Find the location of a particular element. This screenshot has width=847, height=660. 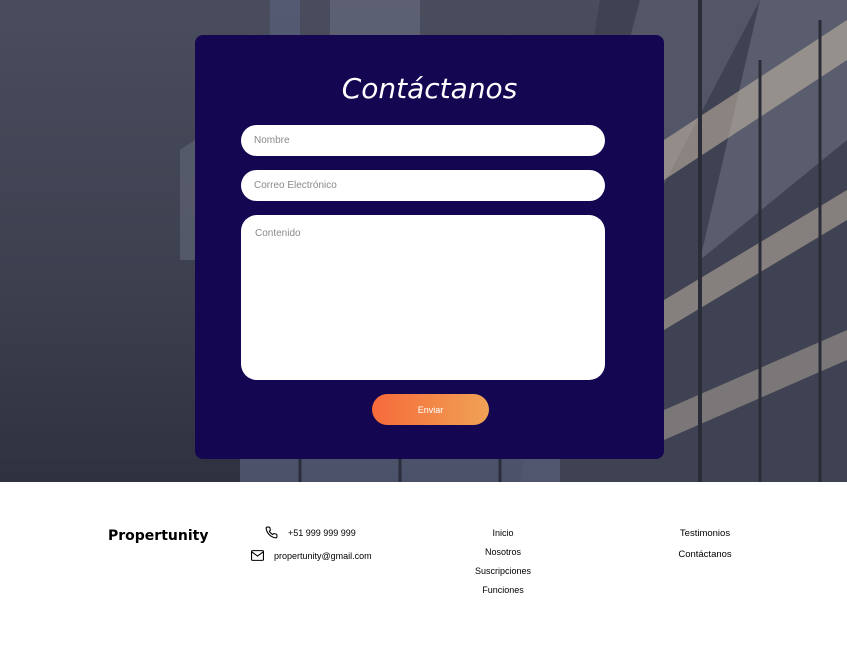

footer-links-primary: Inicio Nosotros Suscripciones Funciones is located at coordinates (503, 565).